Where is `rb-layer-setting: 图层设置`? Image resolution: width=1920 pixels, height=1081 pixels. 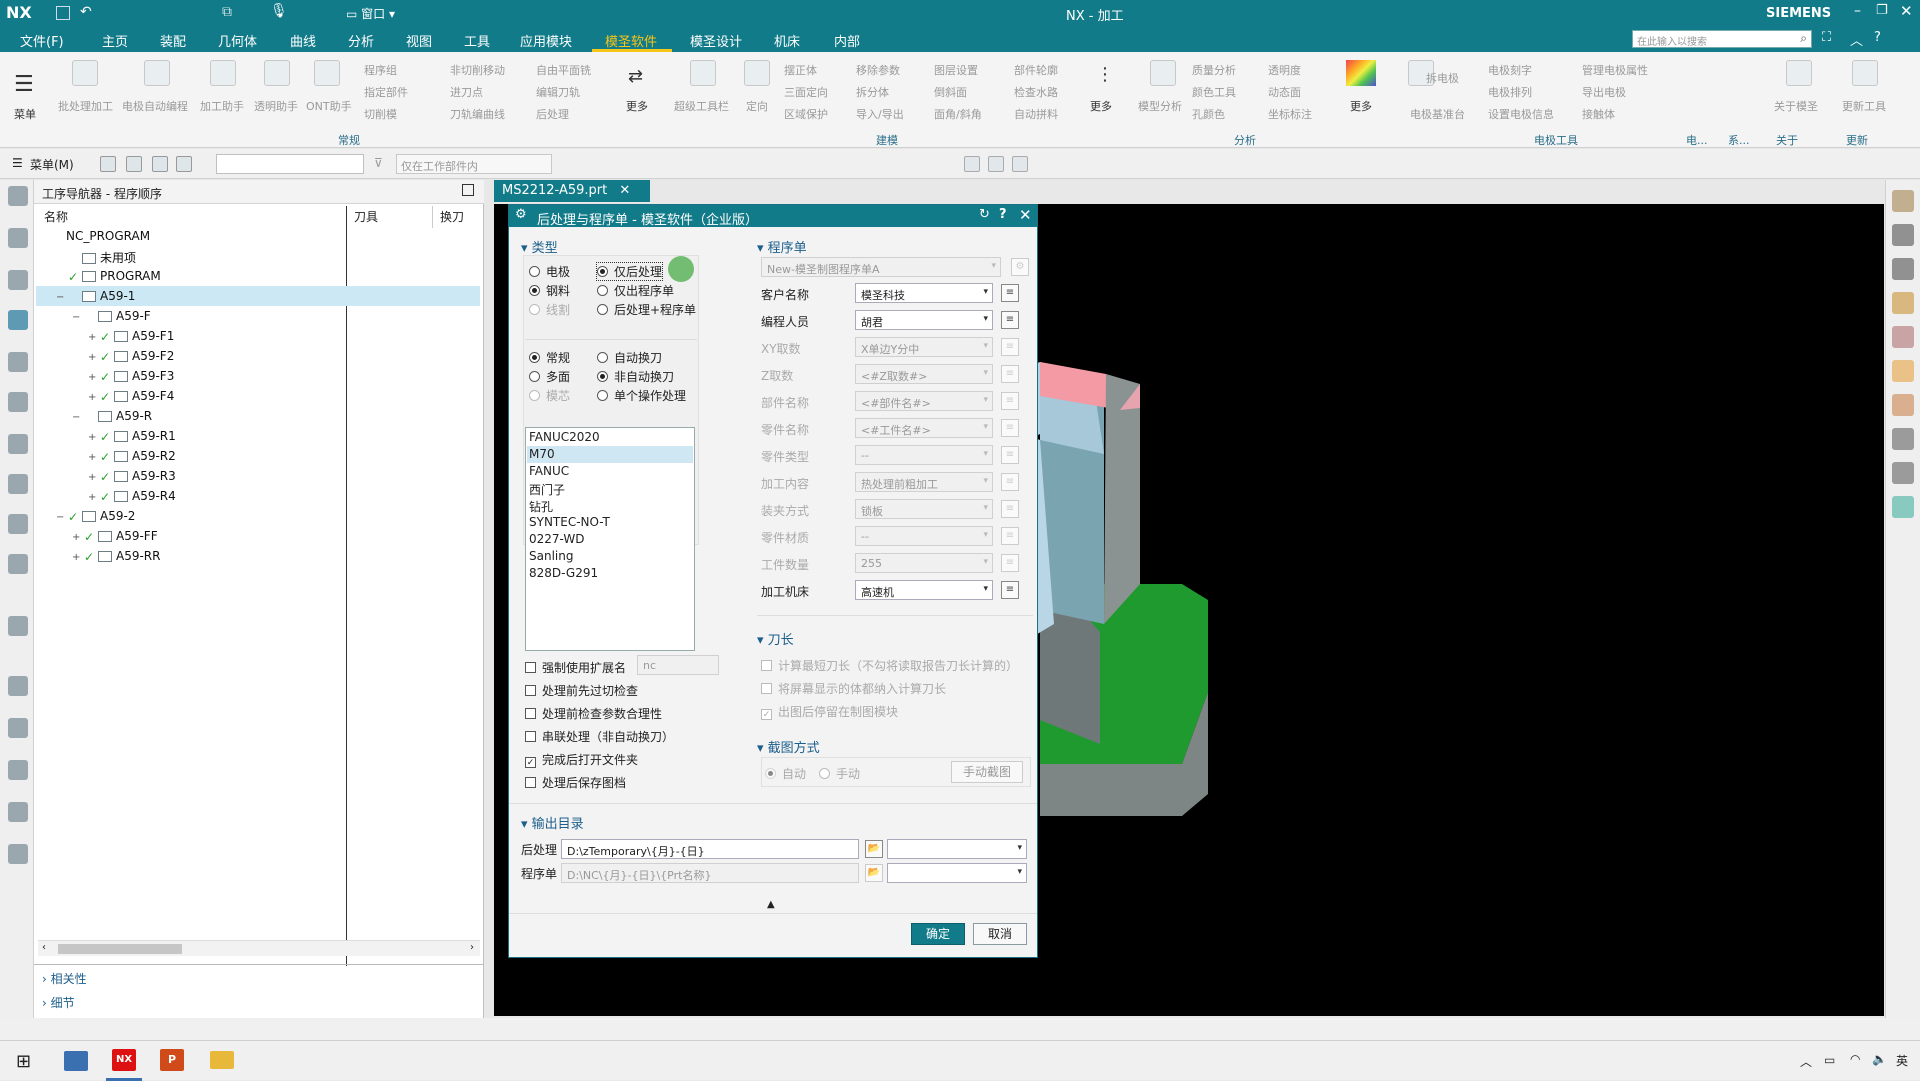
rb-layer-setting: 图层设置 is located at coordinates (956, 70).